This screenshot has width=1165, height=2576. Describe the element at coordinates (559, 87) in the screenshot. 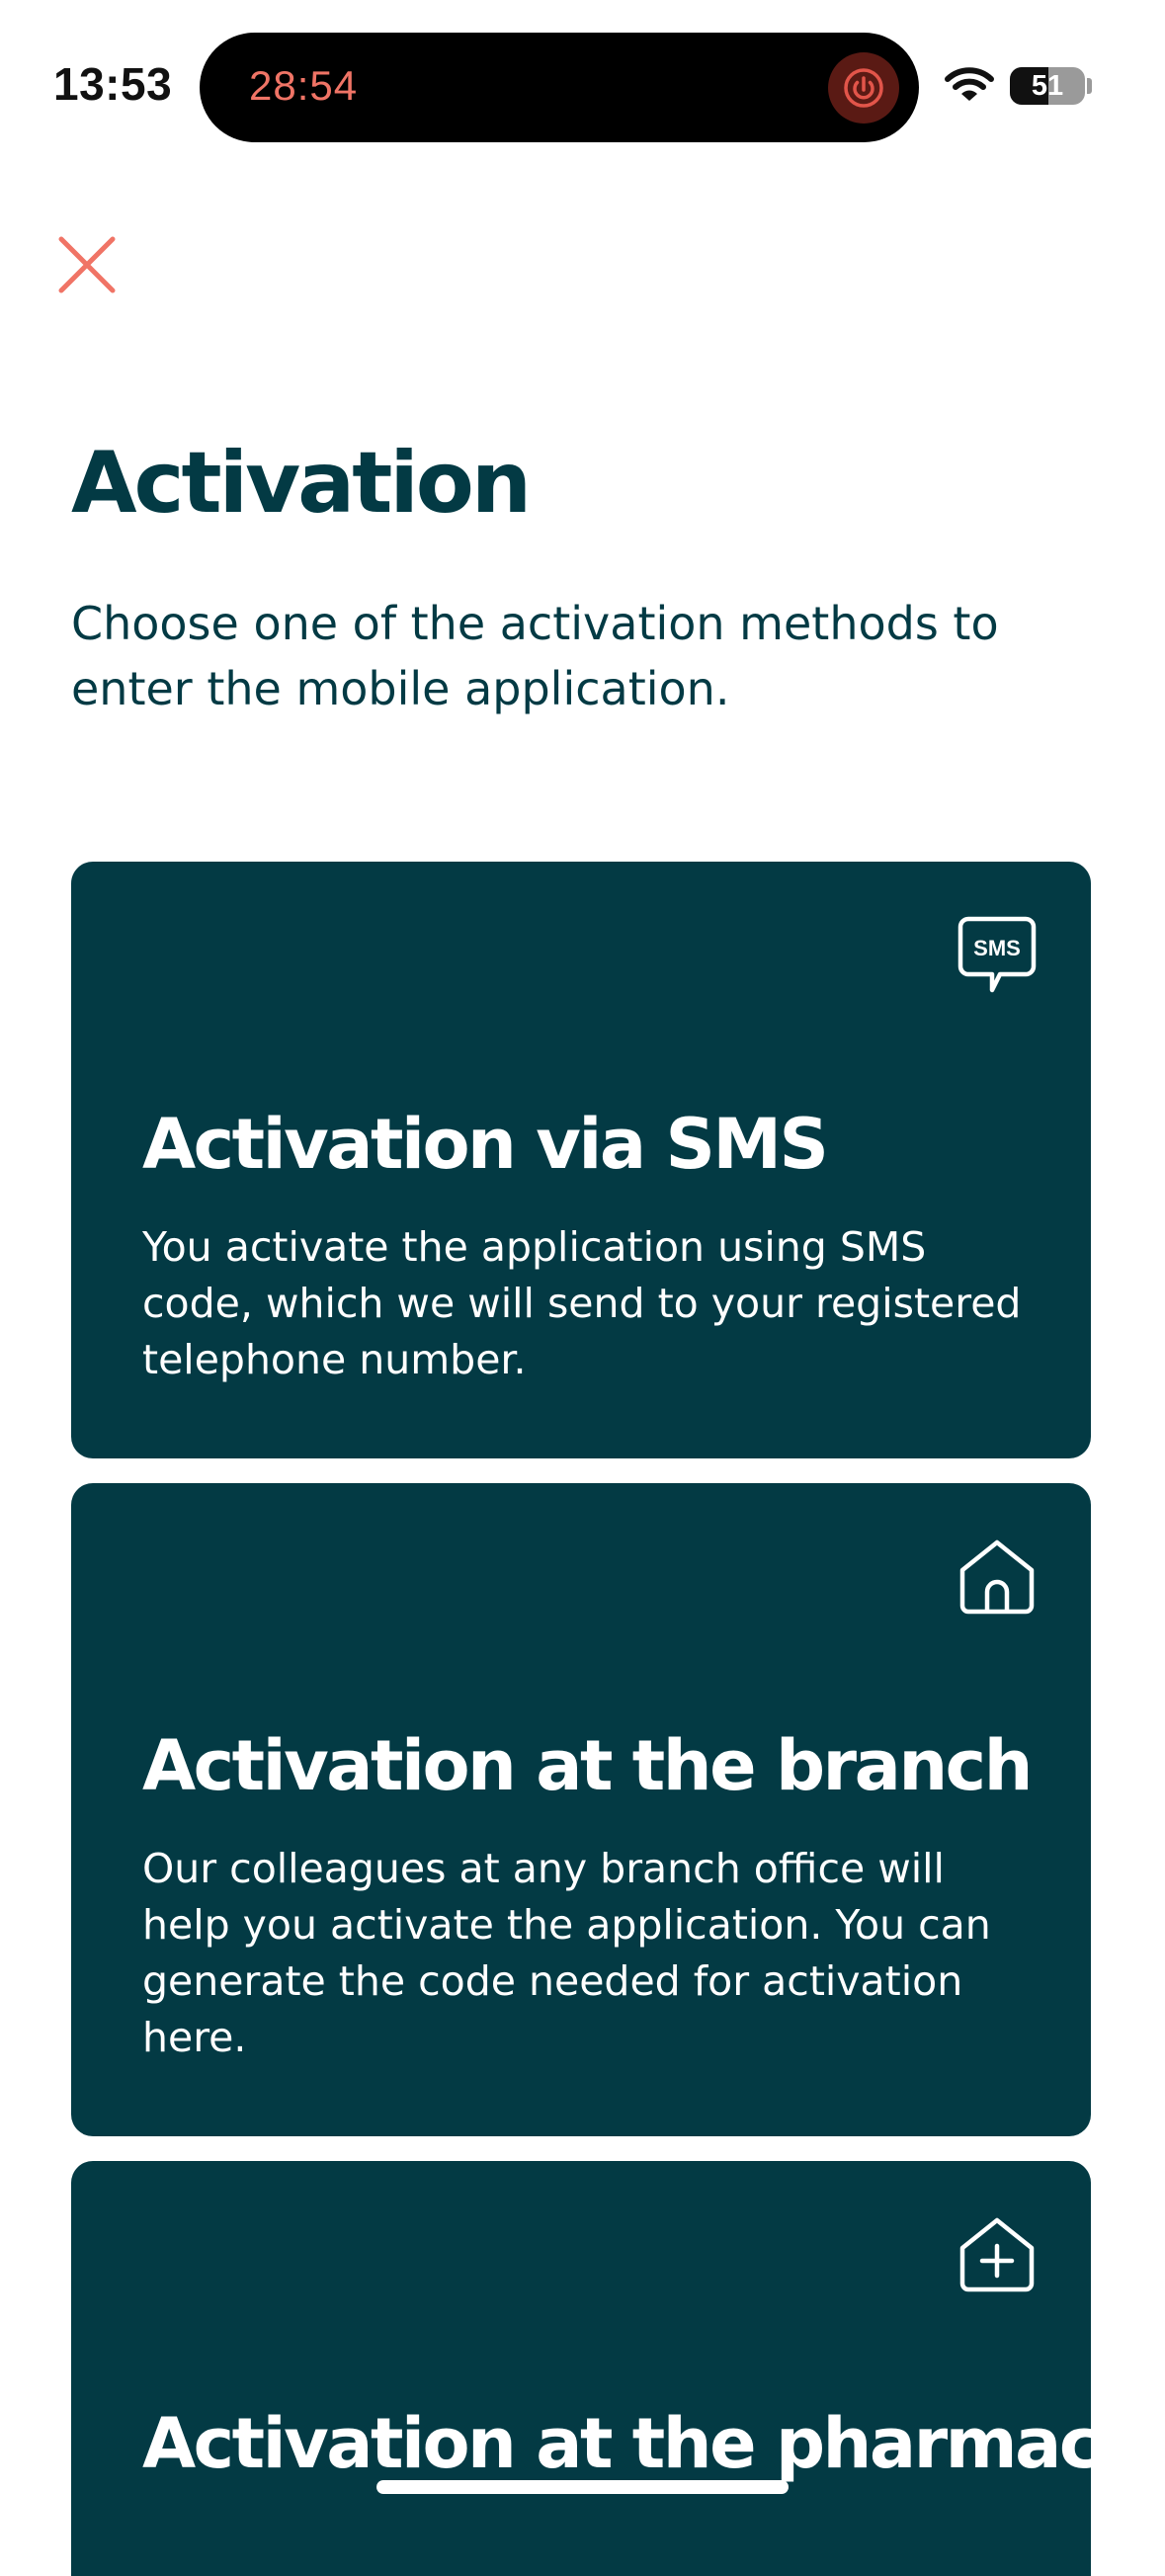

I see `dynamic-island: 28:54` at that location.